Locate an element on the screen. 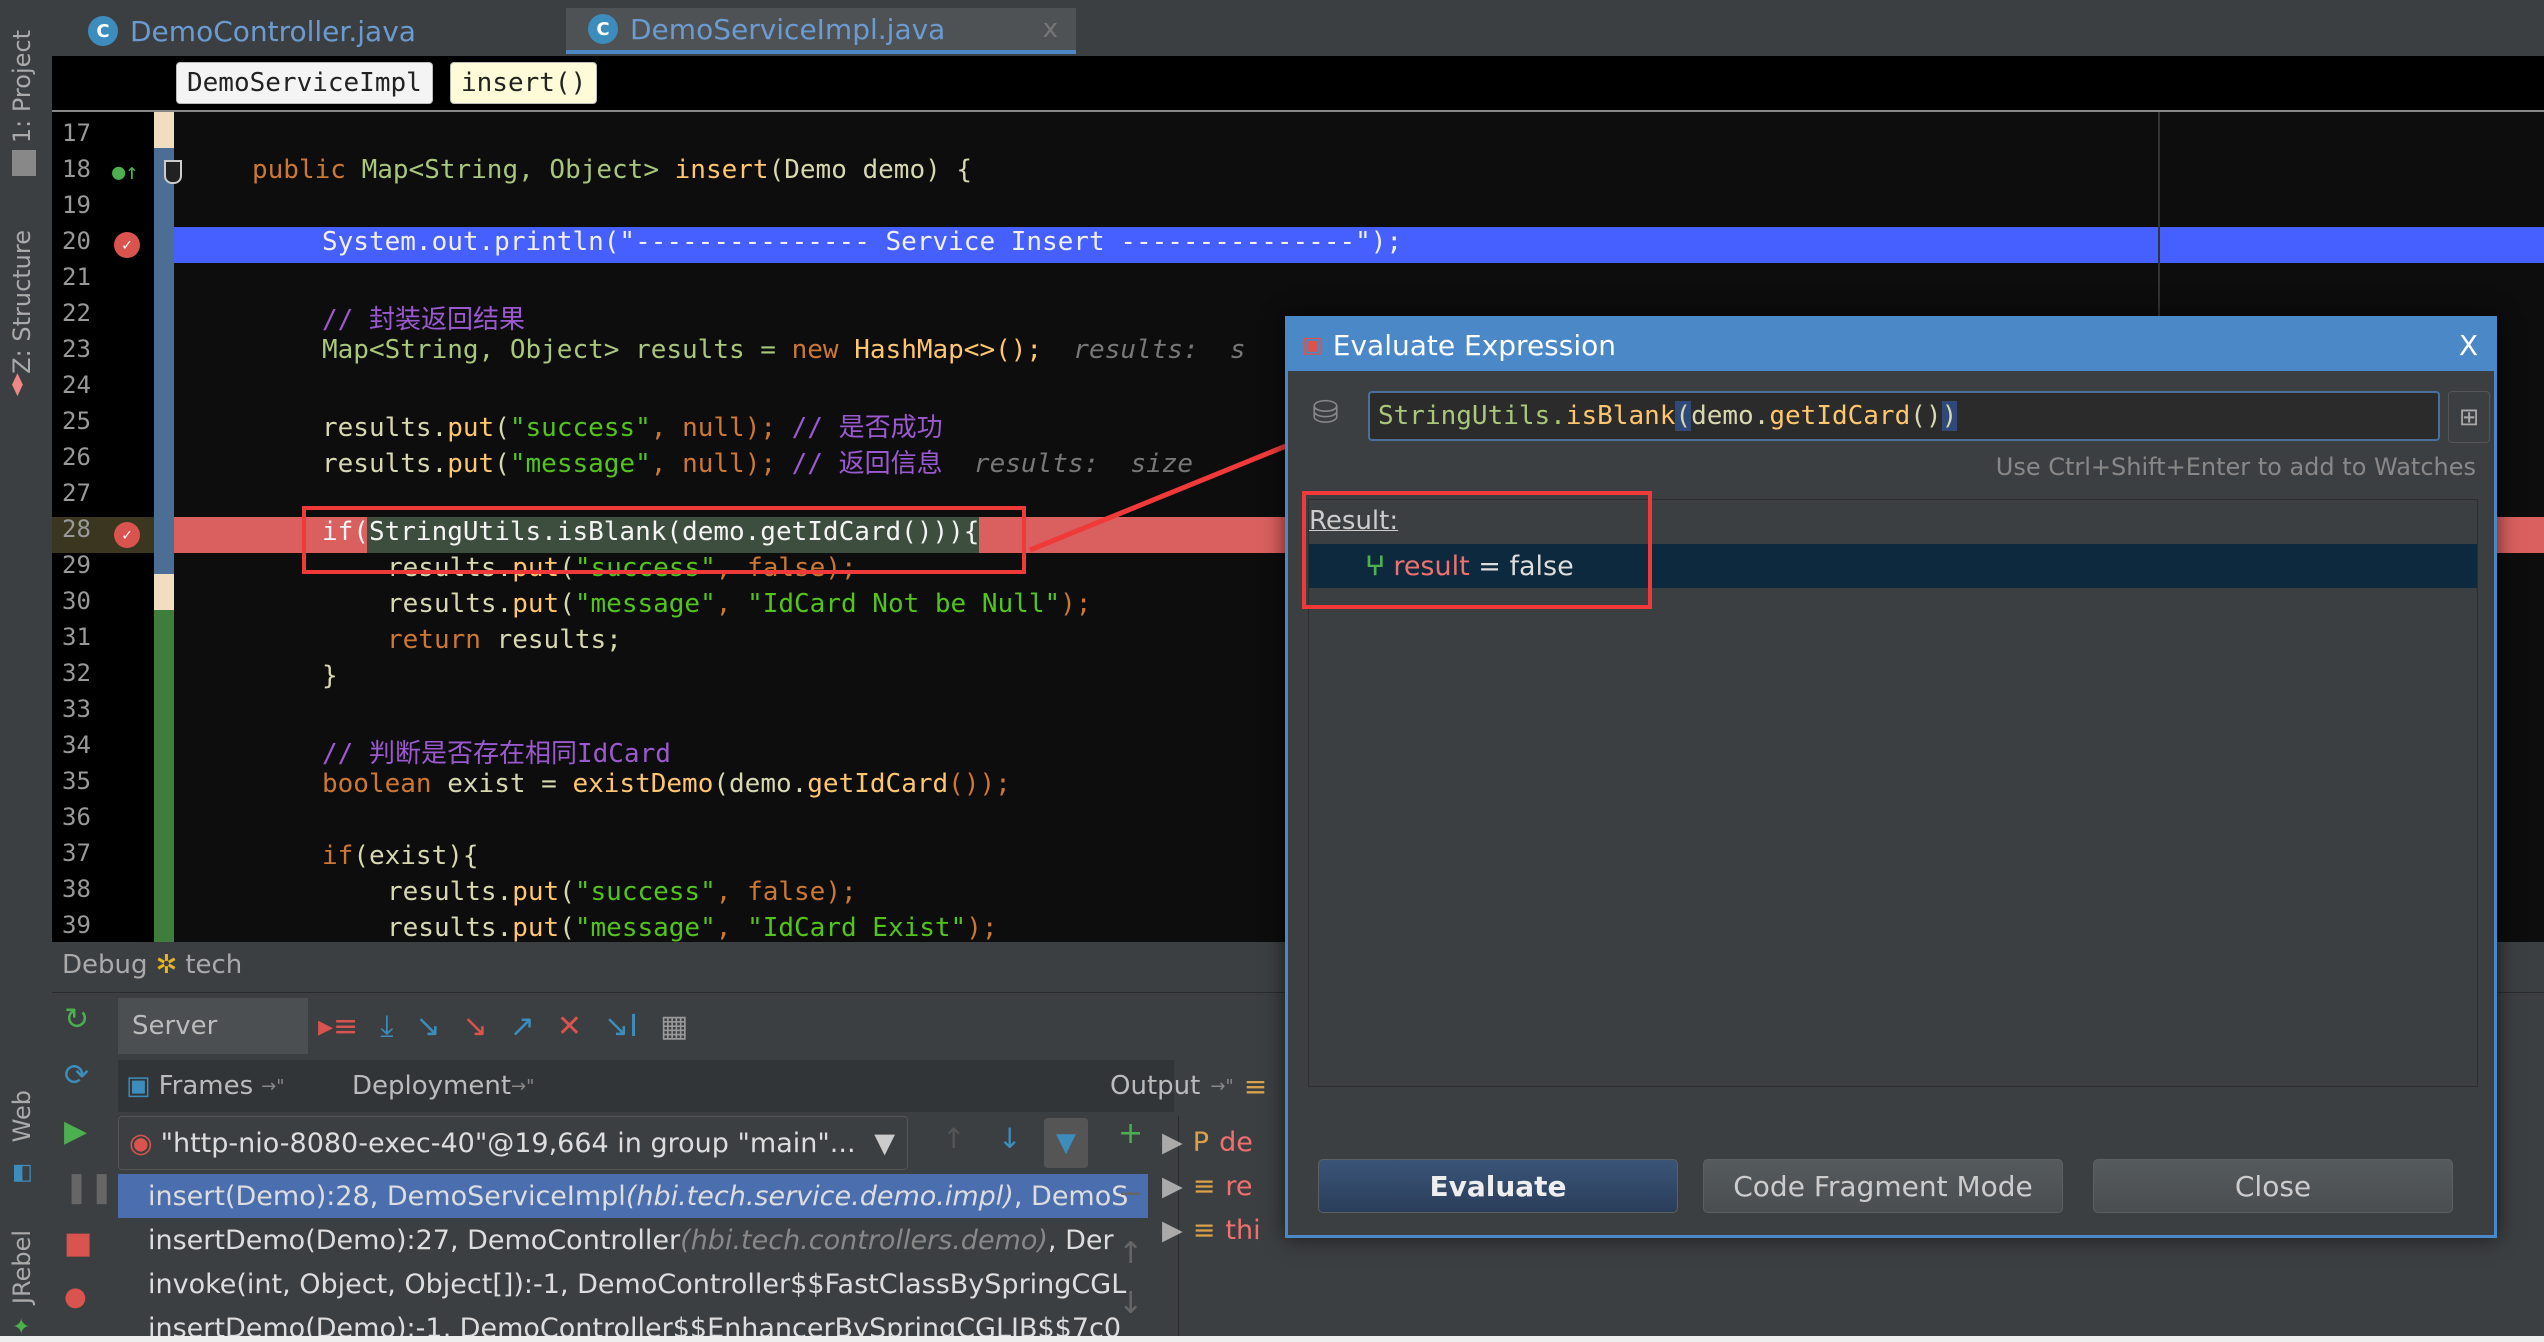 The height and width of the screenshot is (1342, 2544). fold-icon is located at coordinates (173, 172).